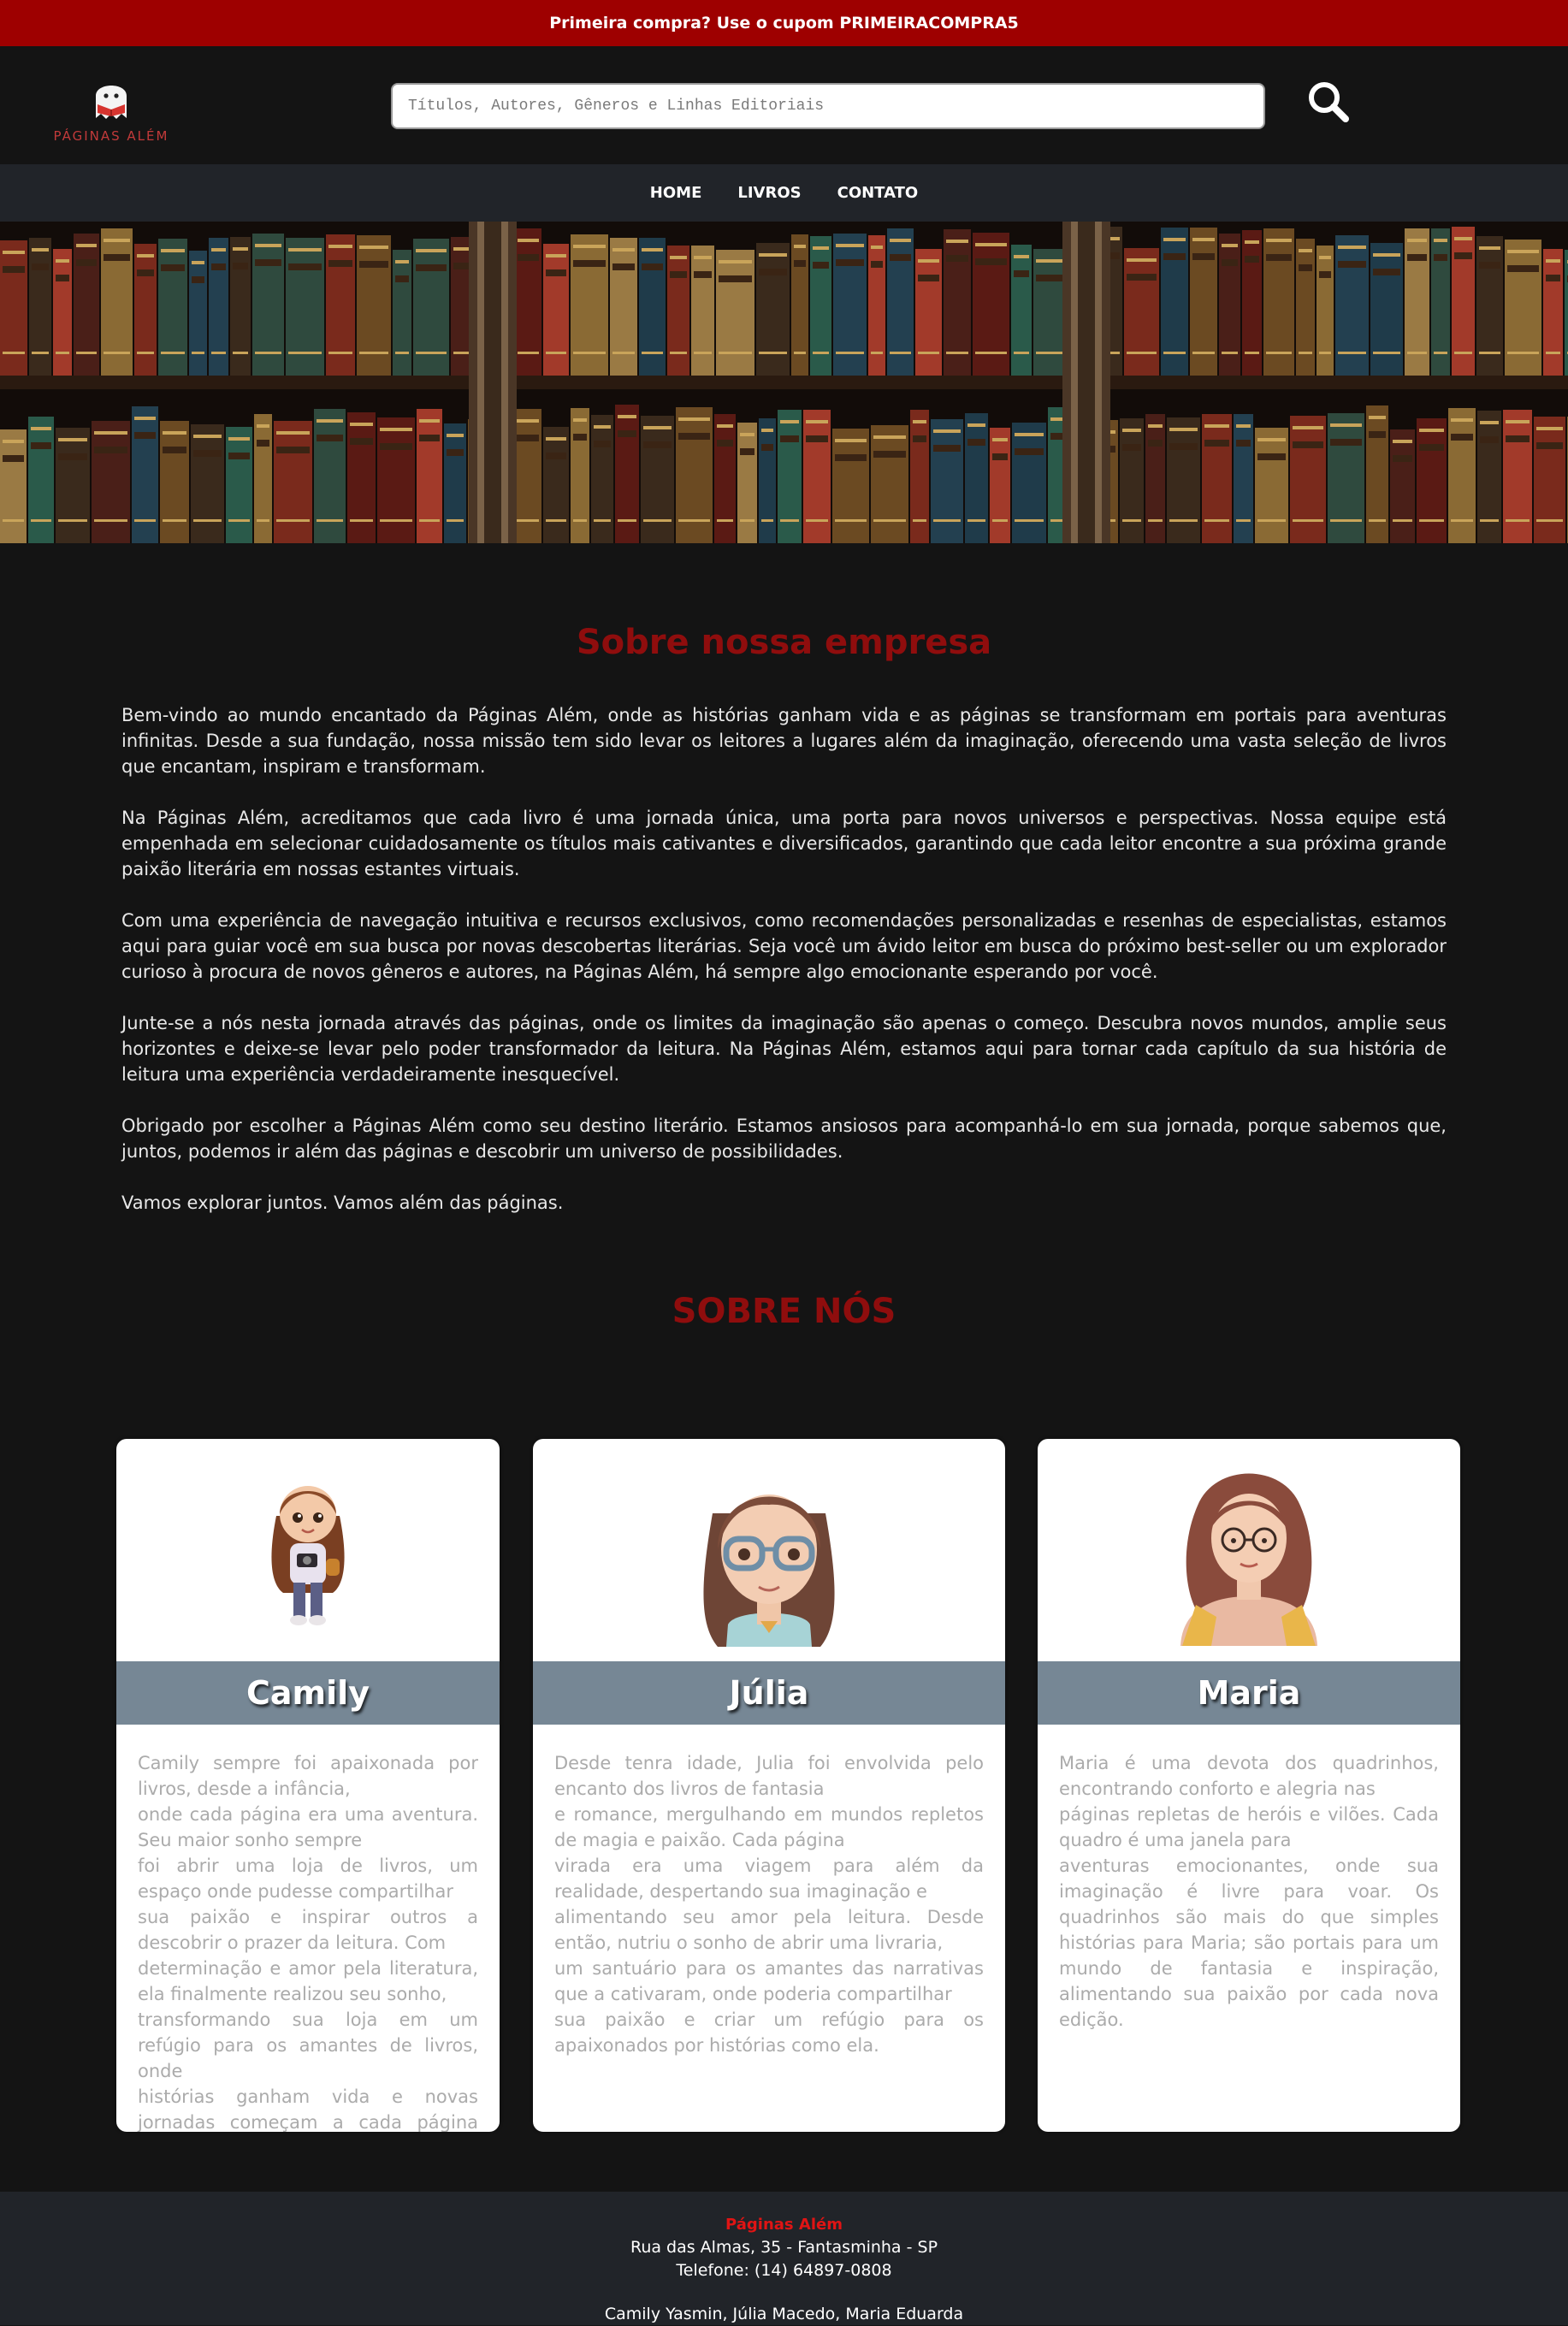  I want to click on footer-brand: Páginas Além, so click(784, 2225).